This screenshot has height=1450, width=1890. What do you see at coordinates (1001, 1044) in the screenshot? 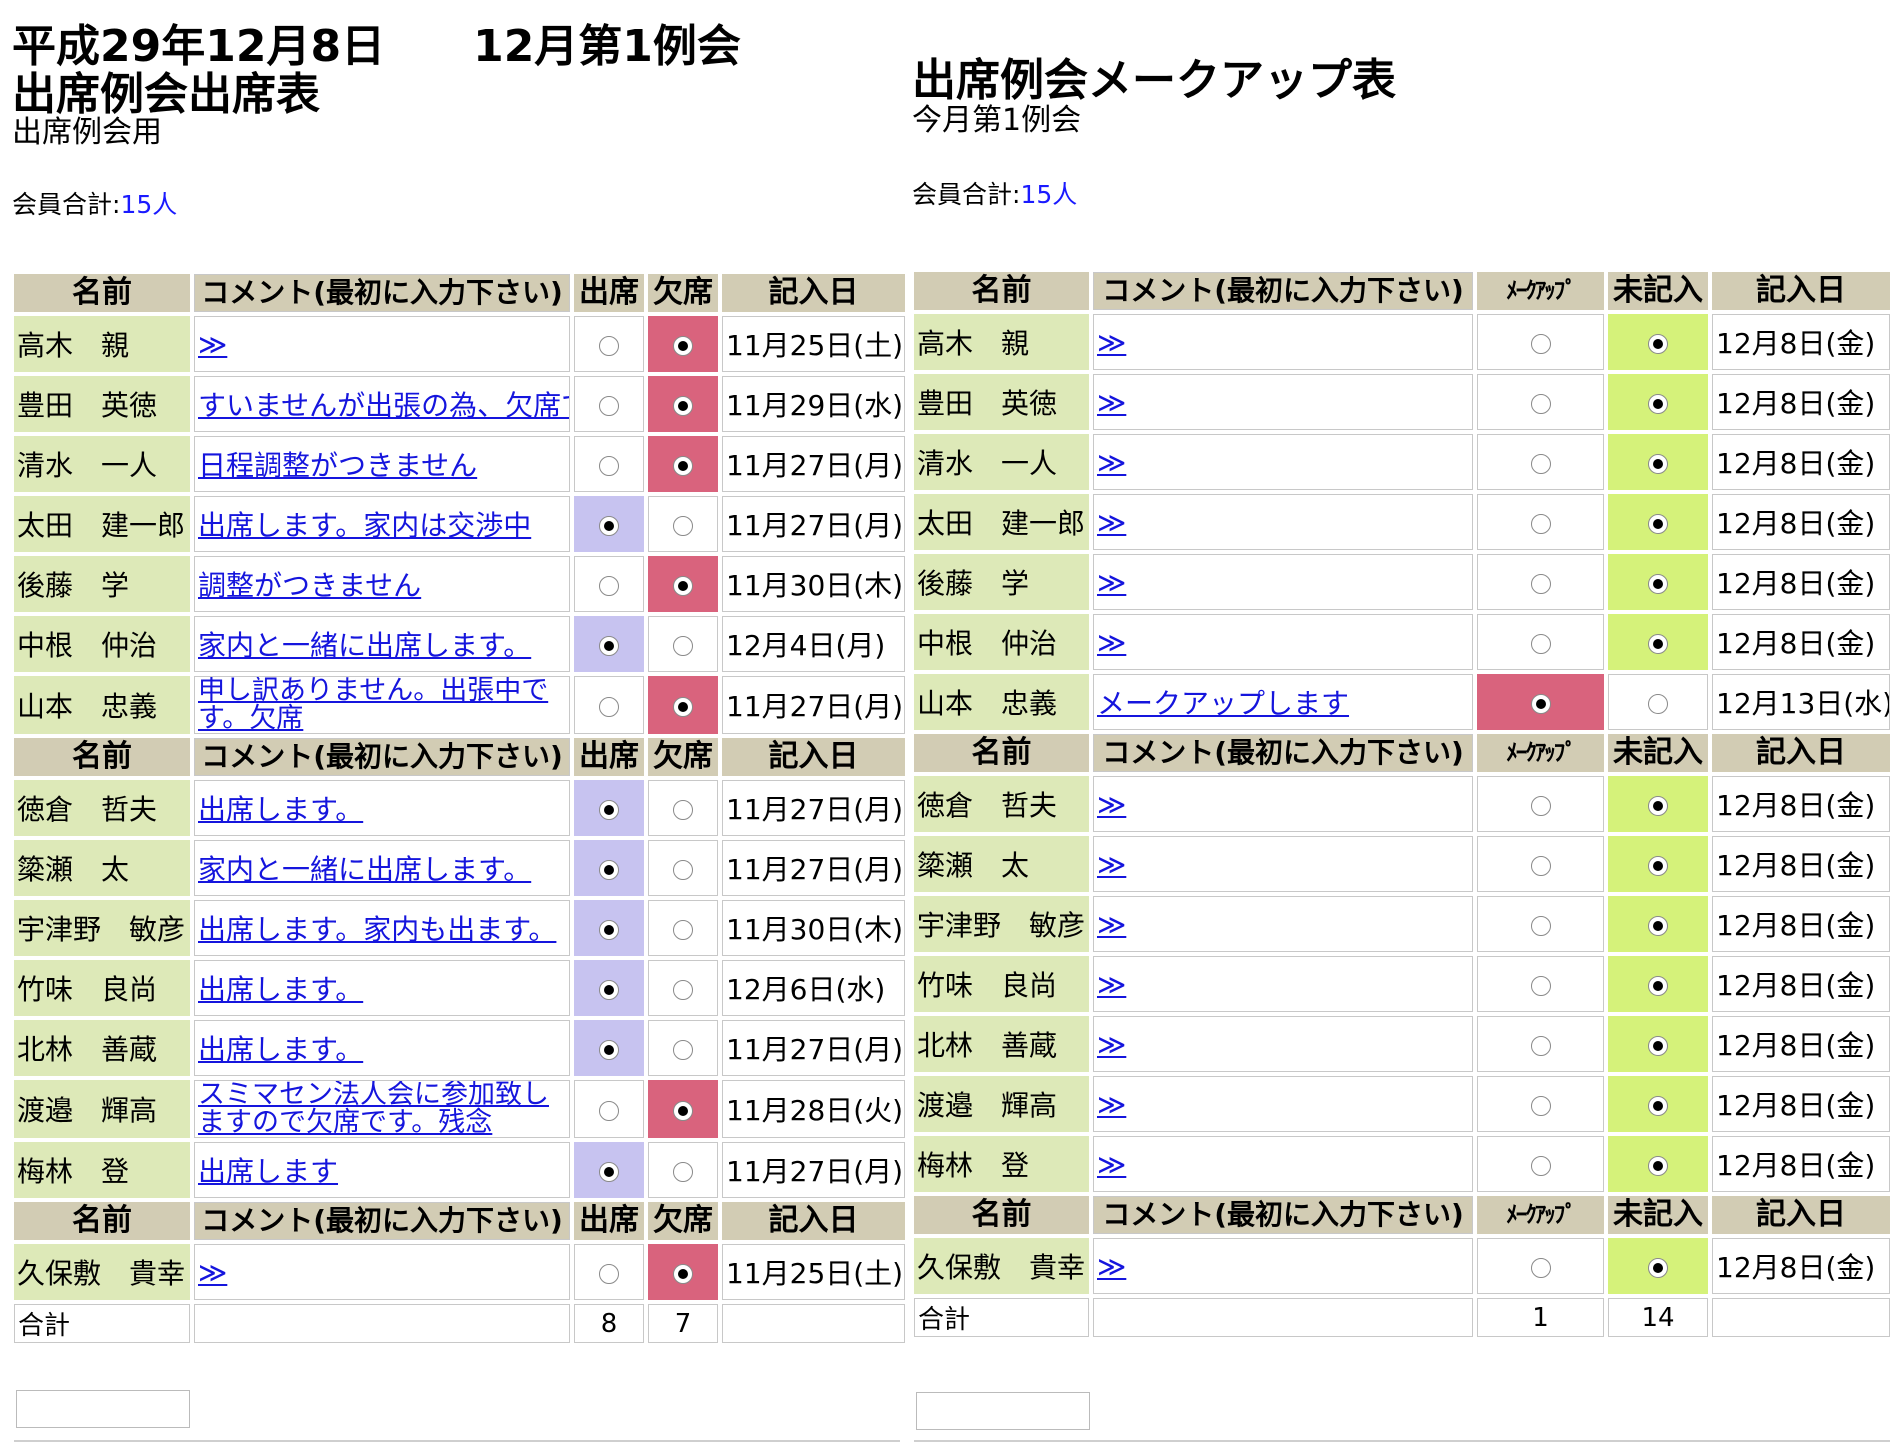
I see `member-name: 北林 善蔵` at bounding box center [1001, 1044].